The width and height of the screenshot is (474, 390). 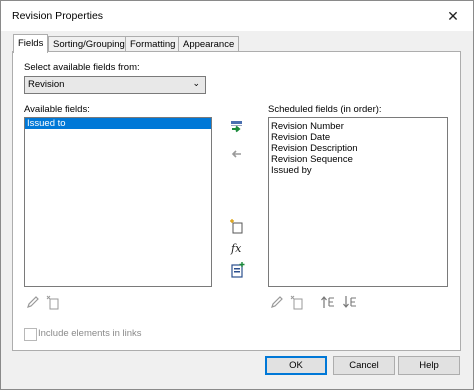 I want to click on list-item: Revision Description, so click(x=358, y=148).